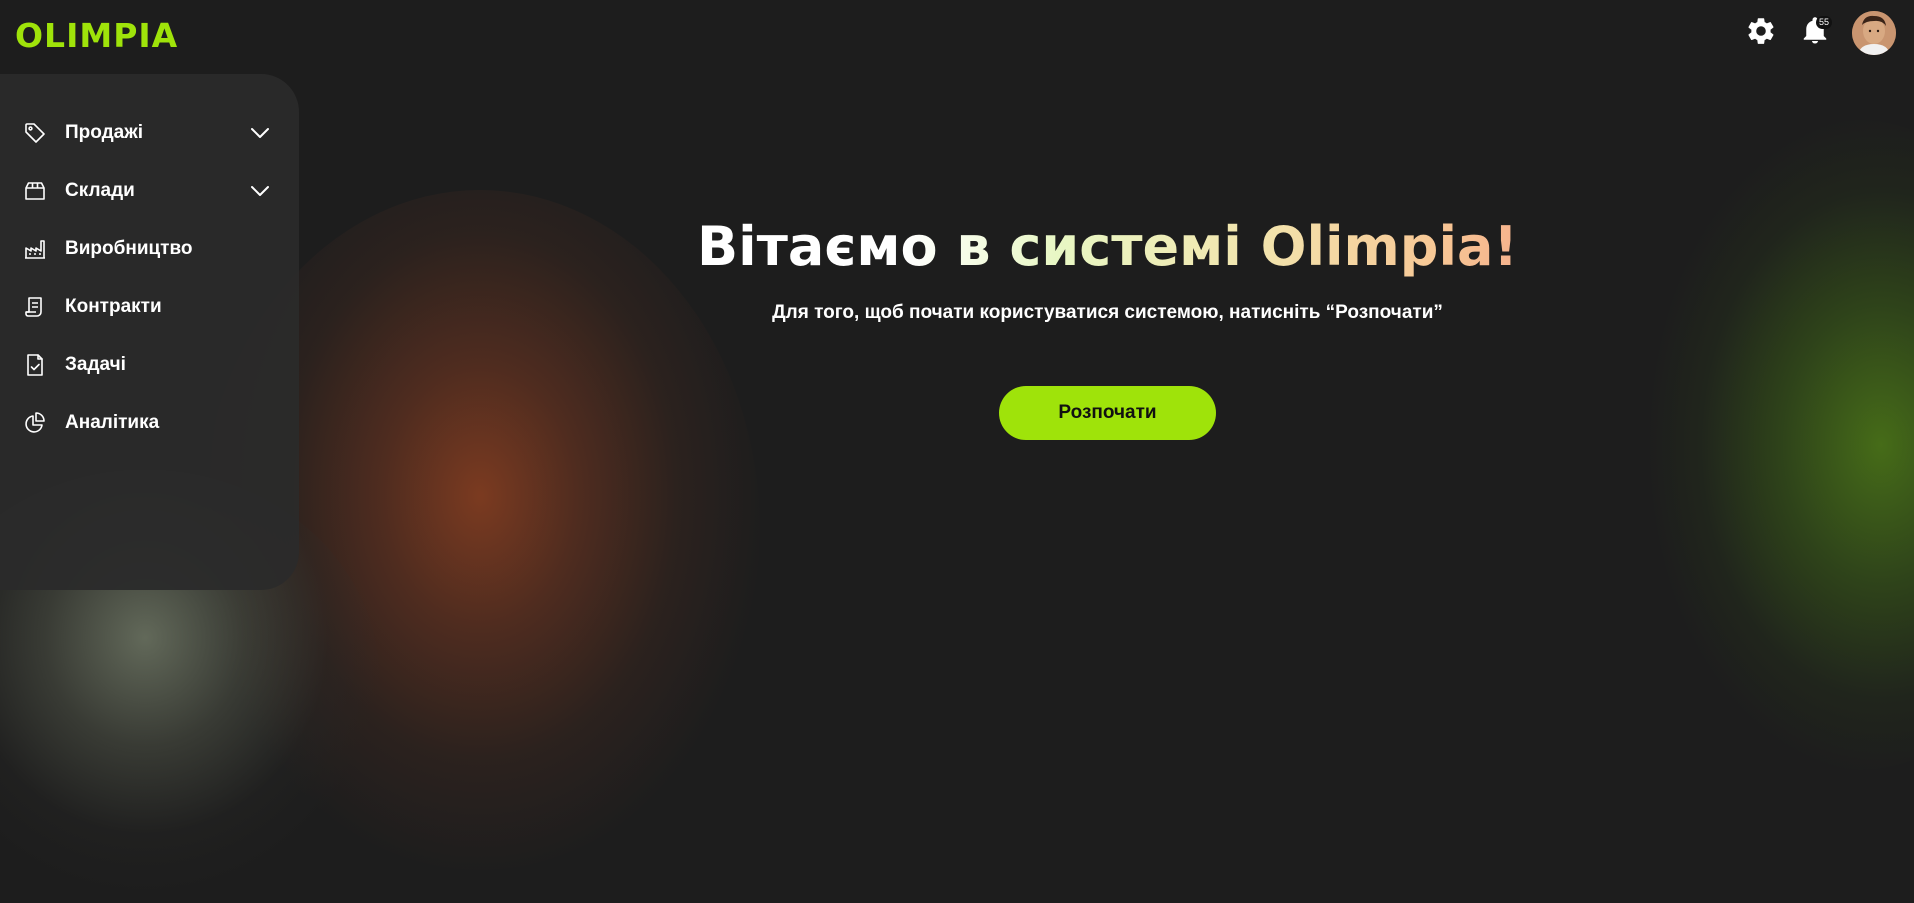 The height and width of the screenshot is (903, 1914). I want to click on sidebar-item-label: Контракти, so click(113, 306).